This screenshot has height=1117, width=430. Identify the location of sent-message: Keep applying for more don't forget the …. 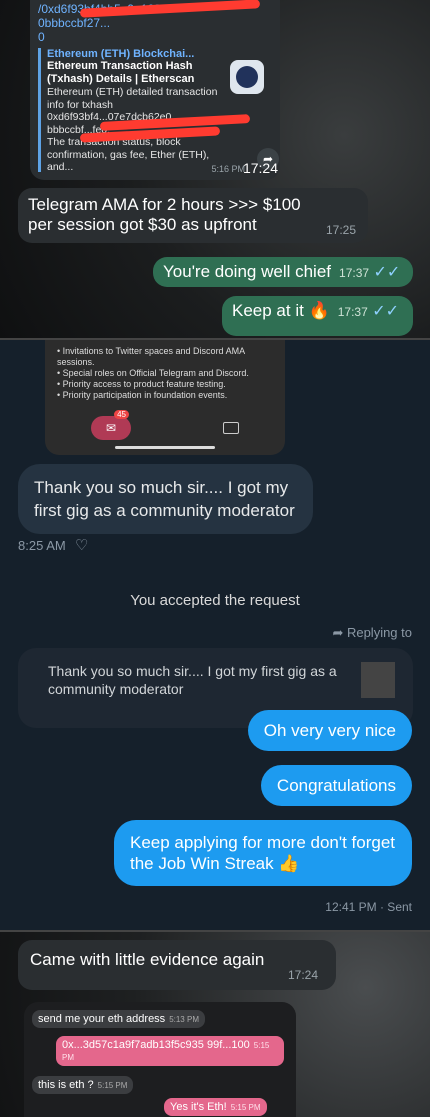
(263, 853).